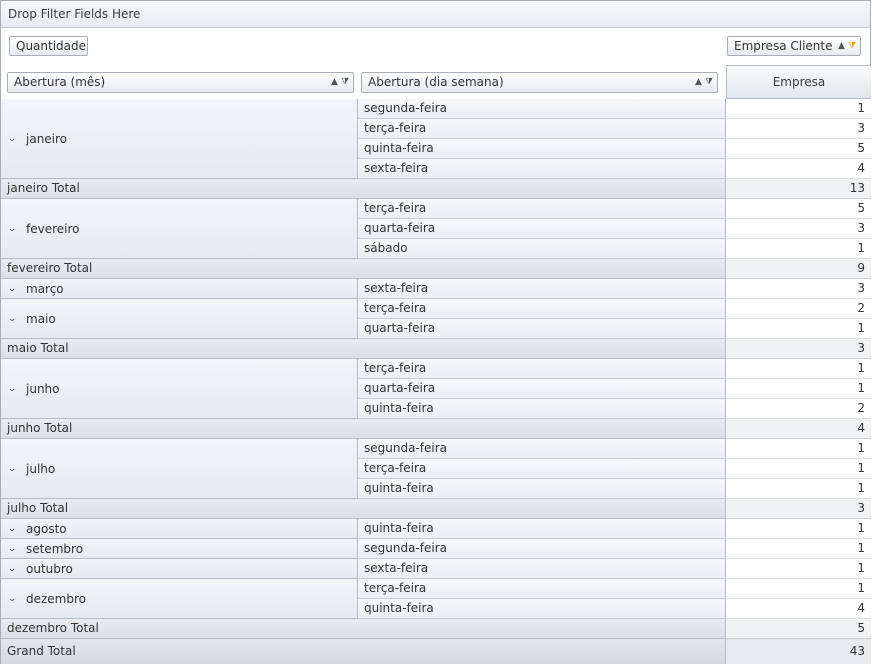 This screenshot has height=664, width=872. What do you see at coordinates (363, 349) in the screenshot?
I see `month-total-label: maio Total` at bounding box center [363, 349].